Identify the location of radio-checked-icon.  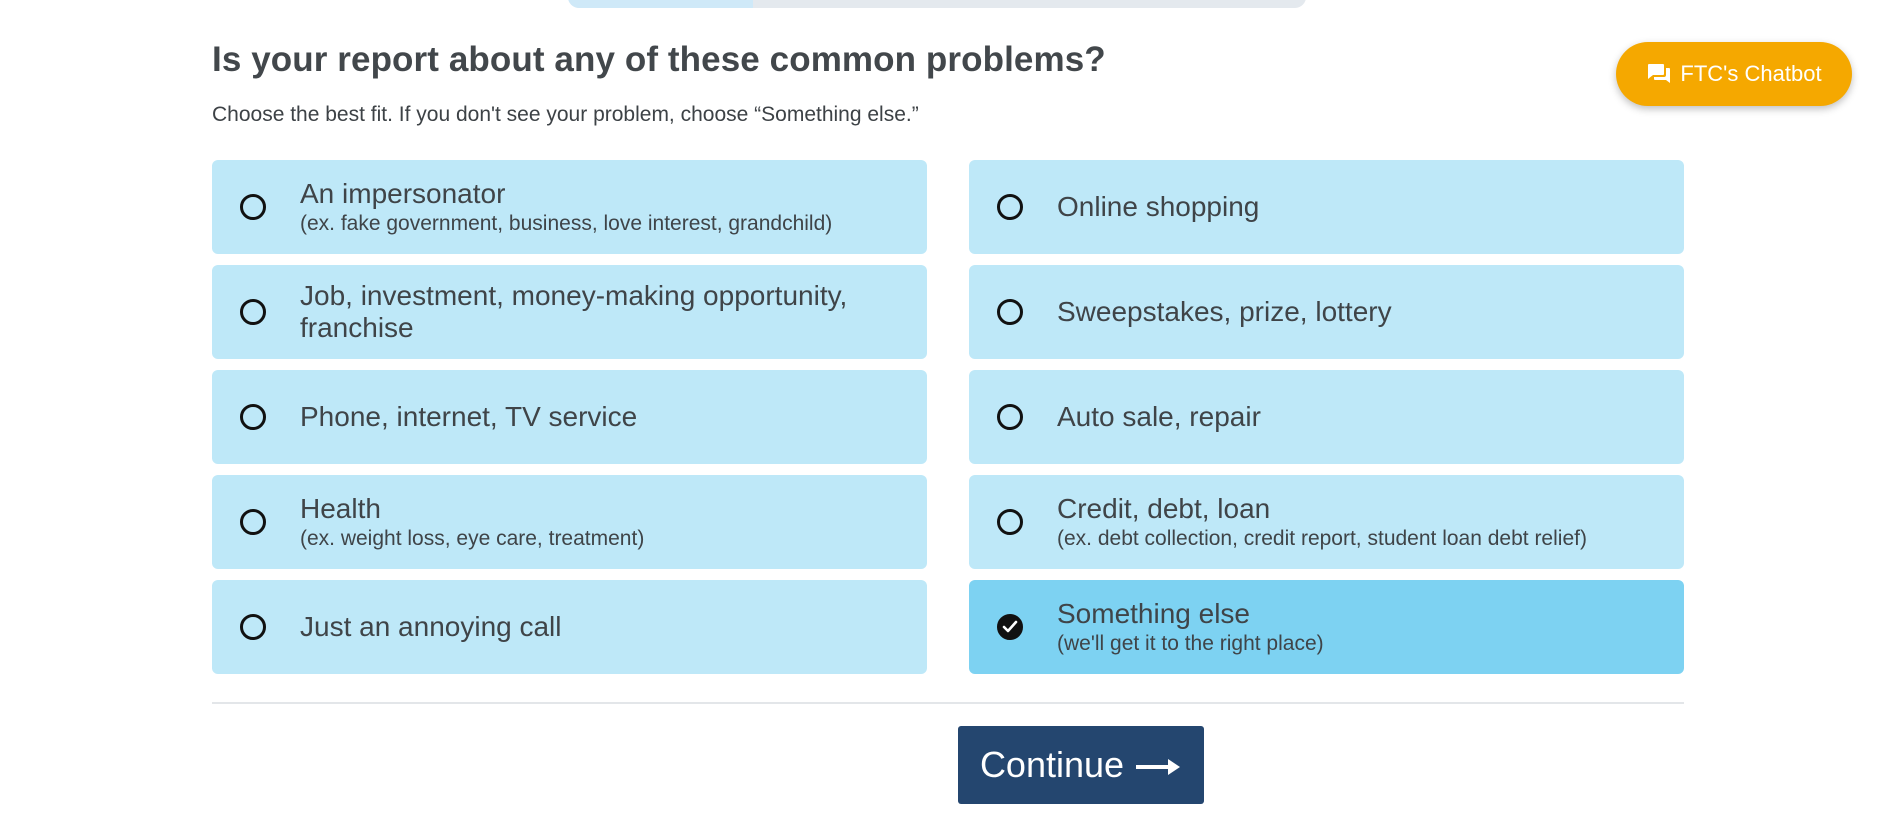
(1010, 627).